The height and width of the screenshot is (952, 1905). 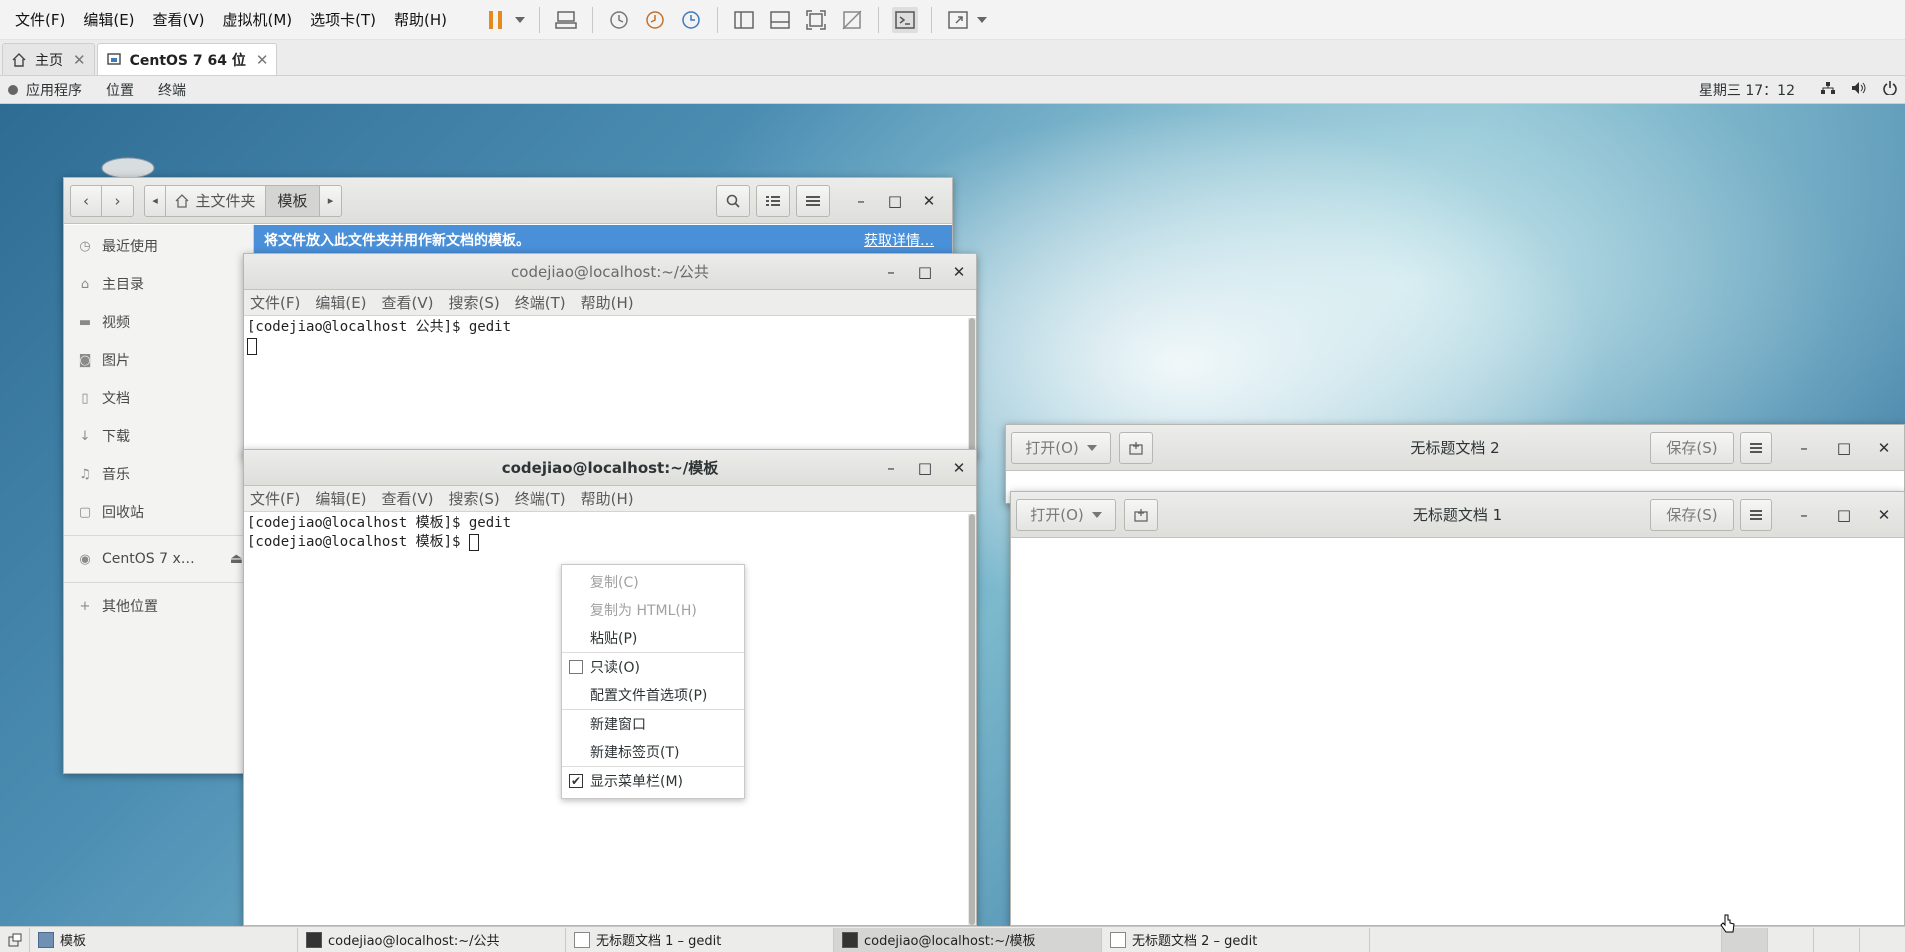 I want to click on view-options-button, so click(x=773, y=200).